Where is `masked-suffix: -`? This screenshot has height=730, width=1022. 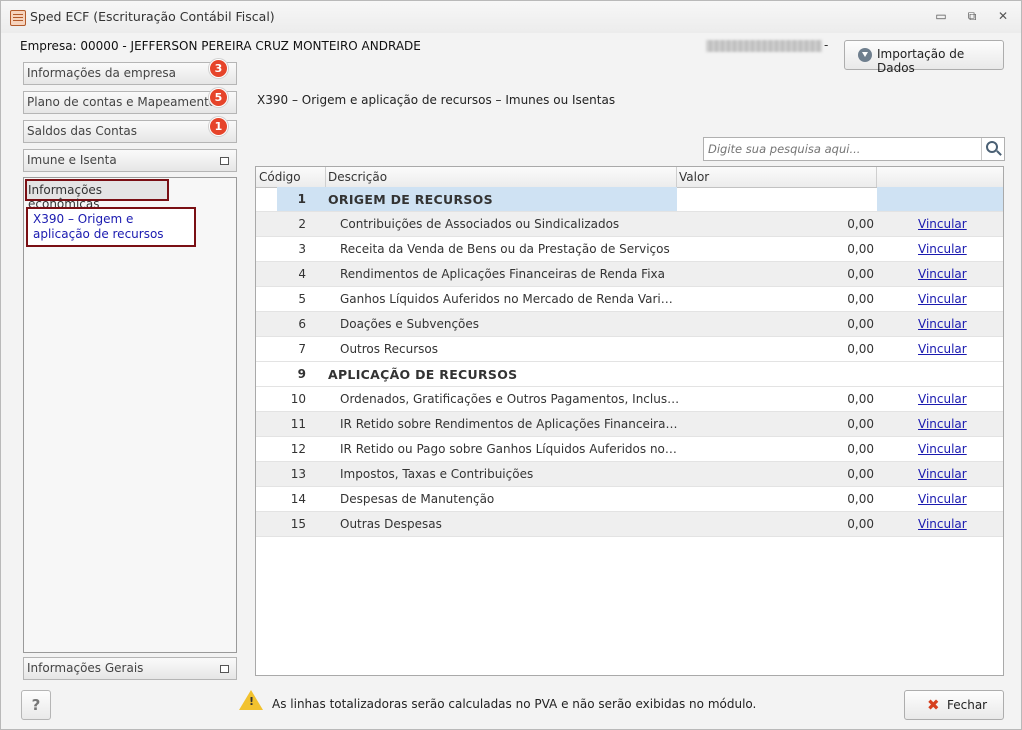 masked-suffix: - is located at coordinates (826, 45).